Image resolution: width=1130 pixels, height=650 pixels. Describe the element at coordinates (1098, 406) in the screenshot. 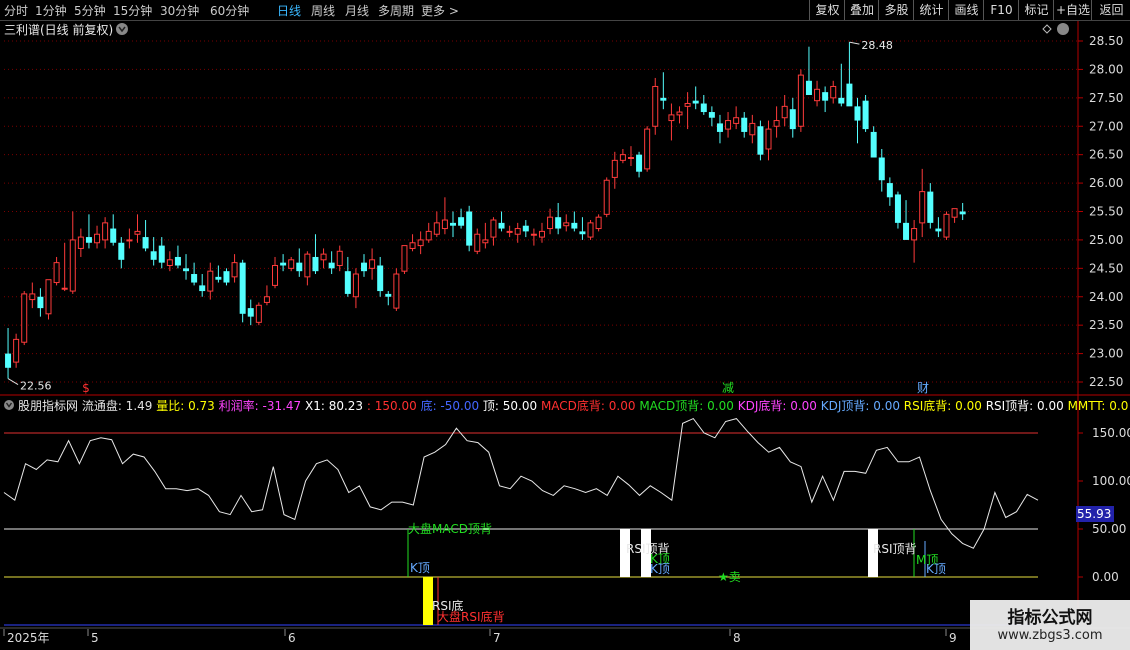

I see `indicator-value: MMTT: 0.0` at that location.